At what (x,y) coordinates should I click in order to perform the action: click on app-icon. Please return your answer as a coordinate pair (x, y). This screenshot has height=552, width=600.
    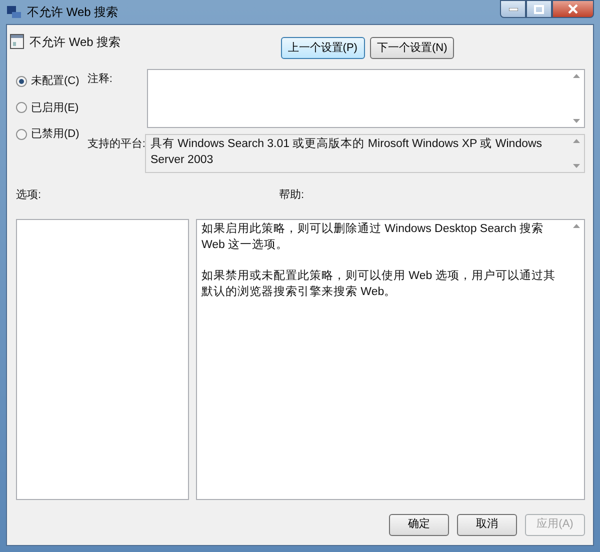
    Looking at the image, I should click on (14, 12).